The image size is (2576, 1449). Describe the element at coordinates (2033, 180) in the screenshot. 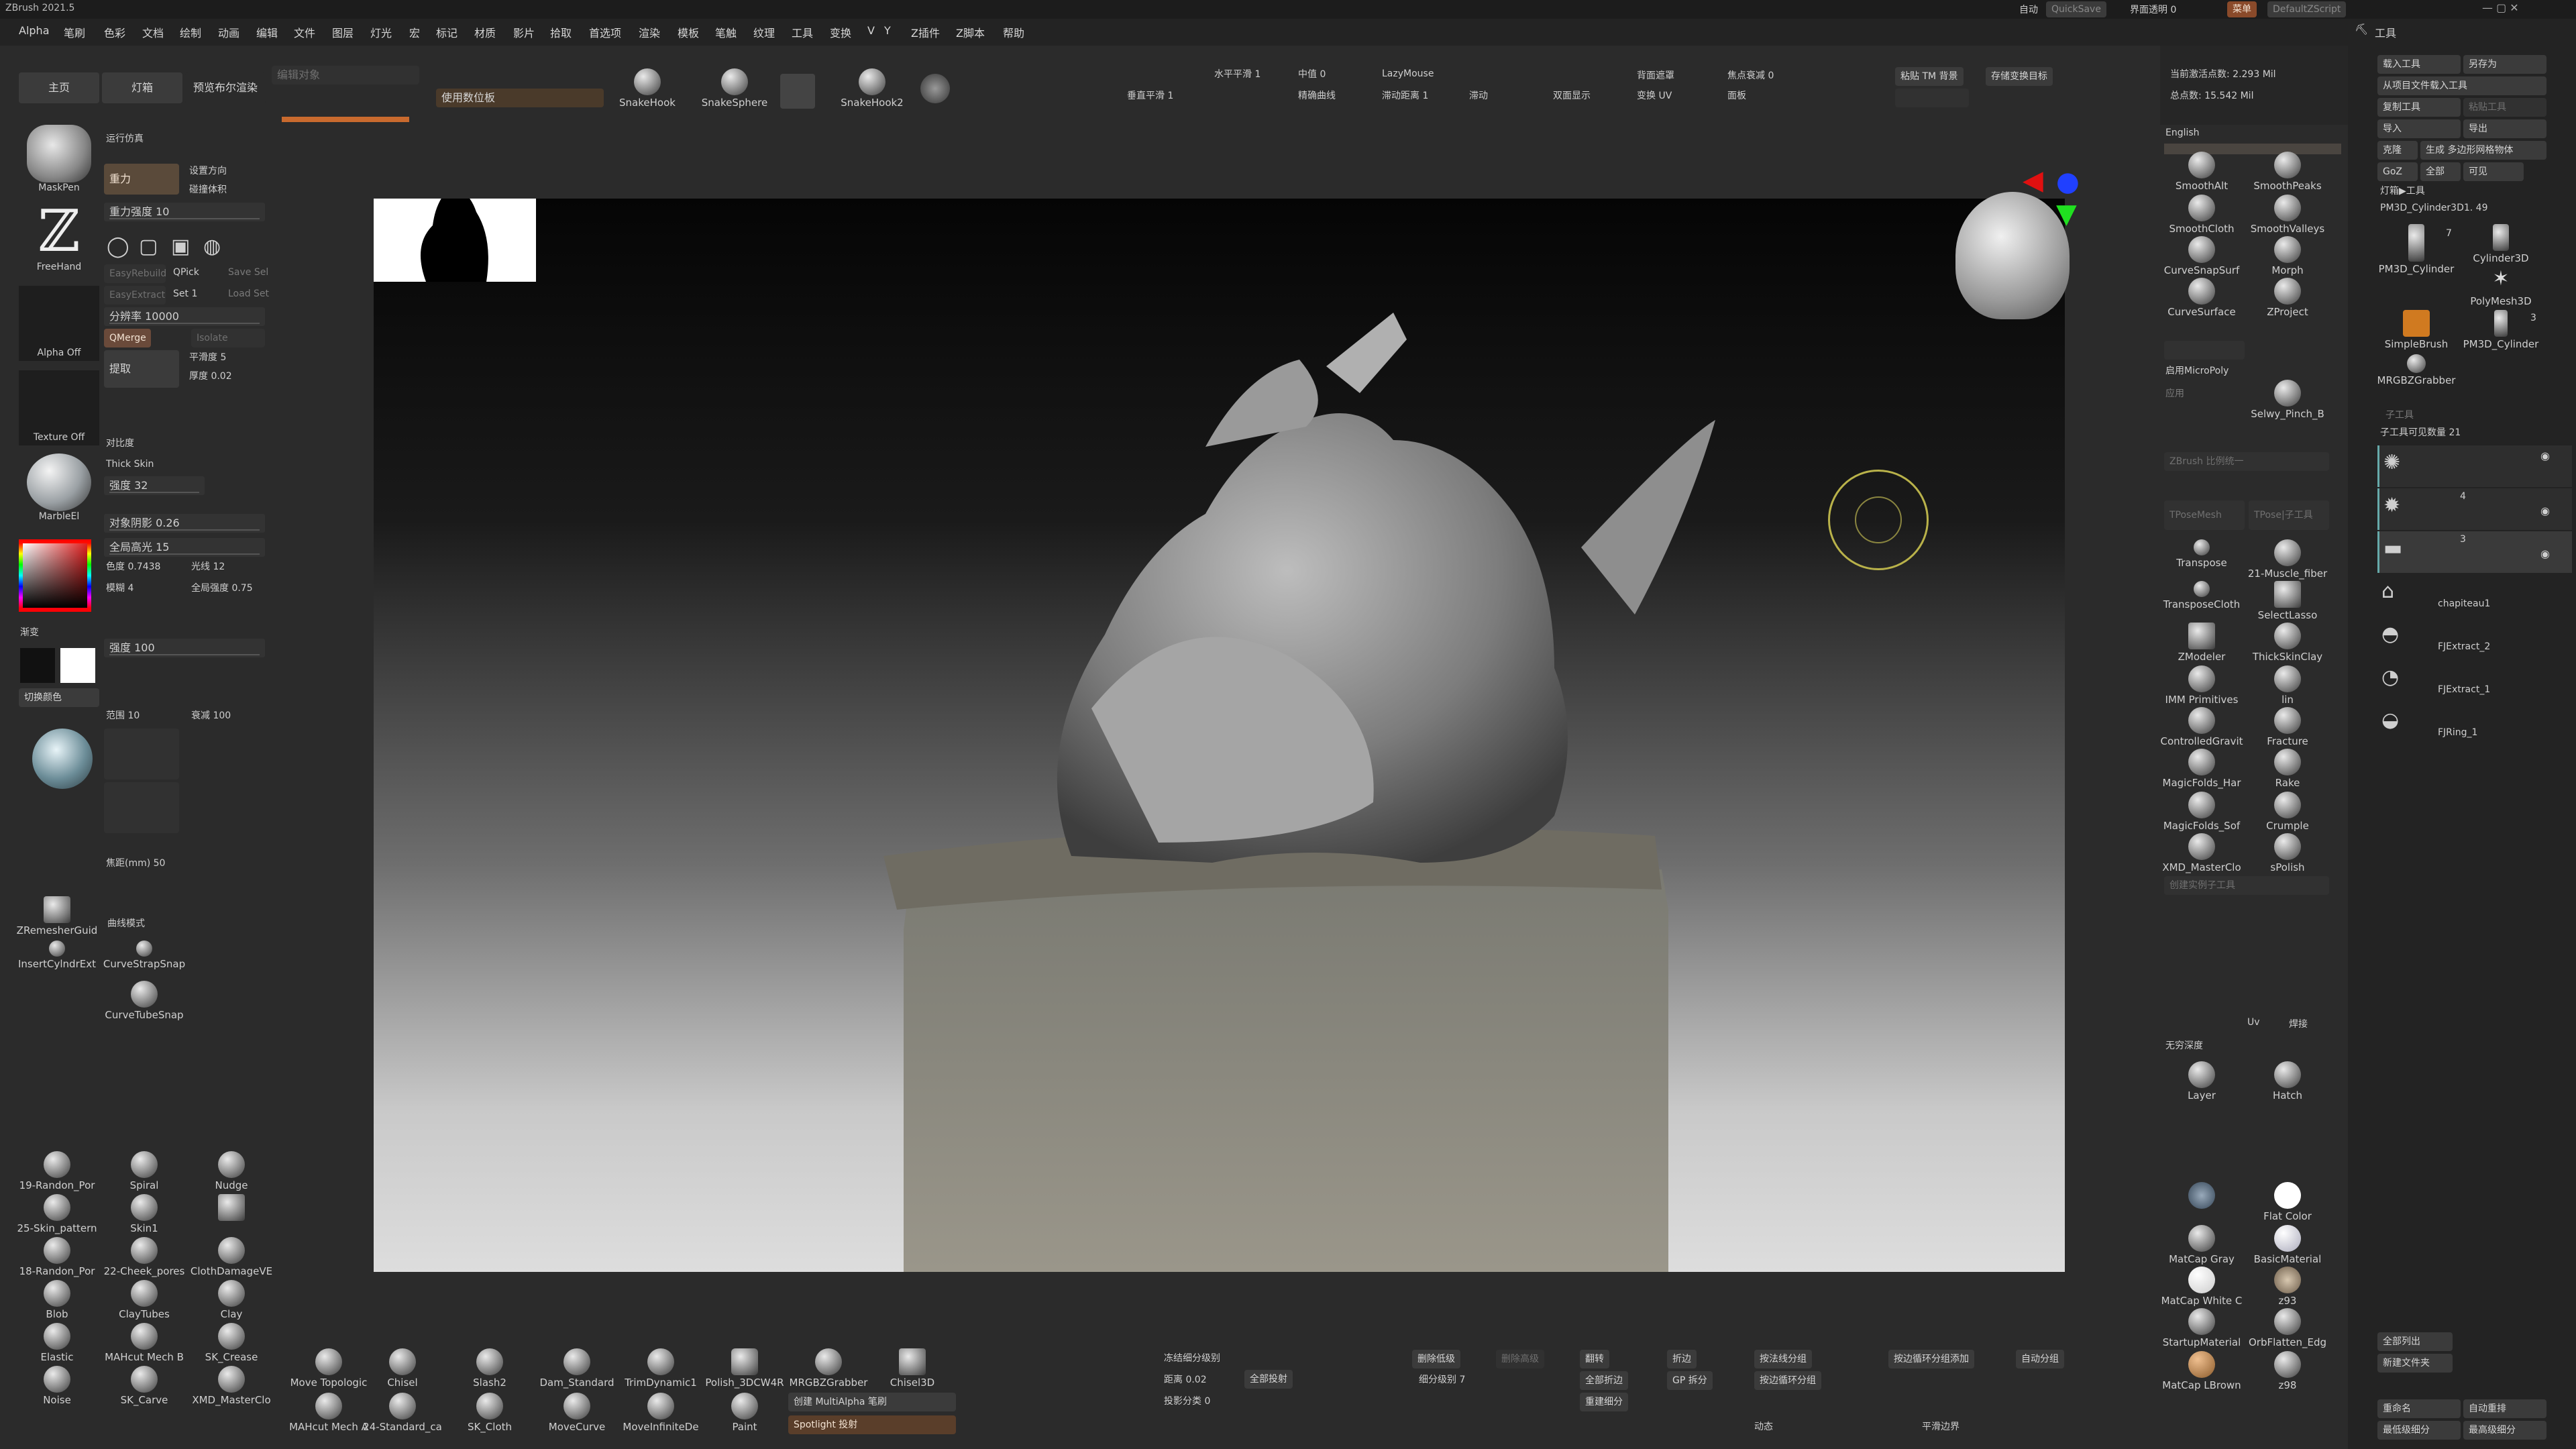

I see `x-axis-arrow-icon: ◀` at that location.